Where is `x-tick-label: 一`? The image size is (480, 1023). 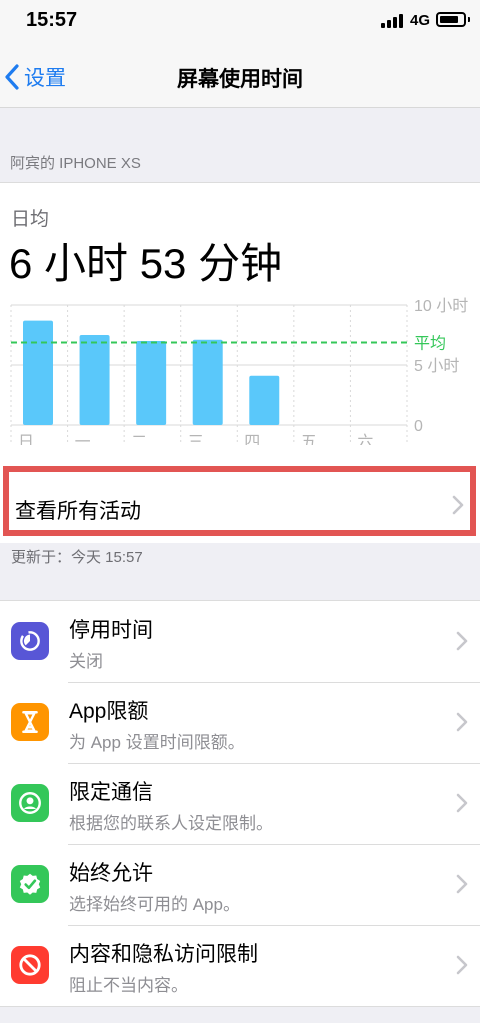
x-tick-label: 一 is located at coordinates (83, 439).